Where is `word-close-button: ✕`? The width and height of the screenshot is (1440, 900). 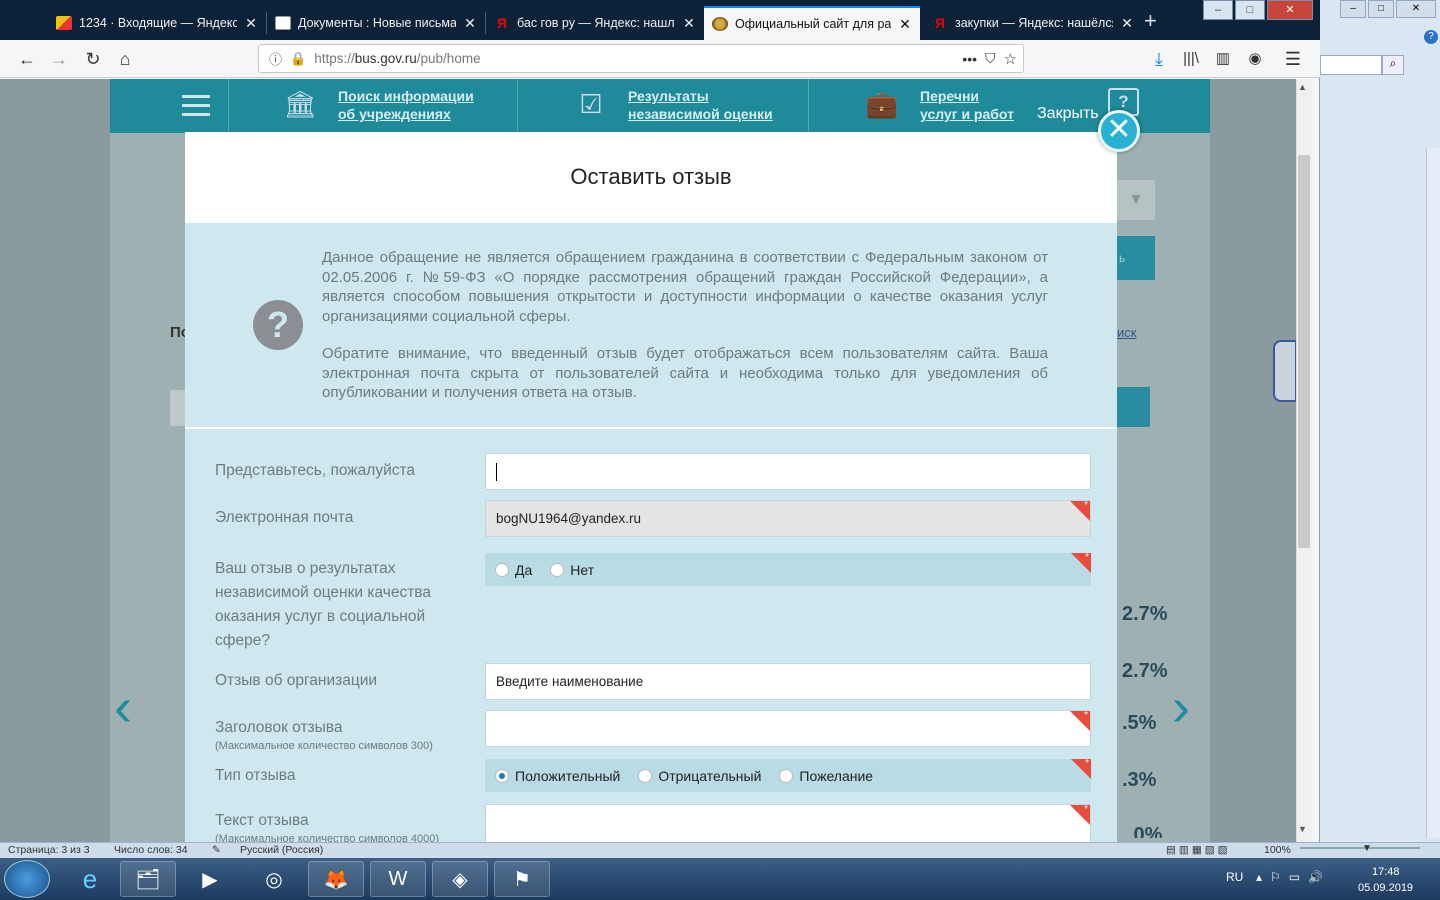 word-close-button: ✕ is located at coordinates (1416, 9).